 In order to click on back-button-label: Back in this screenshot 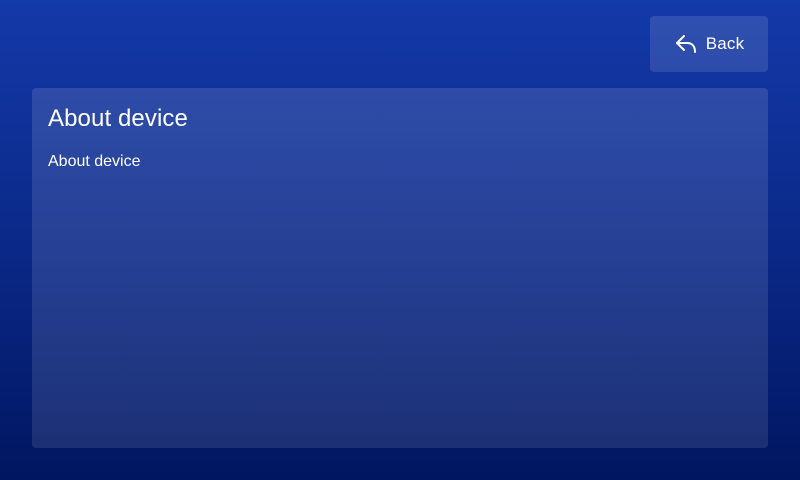, I will do `click(725, 43)`.